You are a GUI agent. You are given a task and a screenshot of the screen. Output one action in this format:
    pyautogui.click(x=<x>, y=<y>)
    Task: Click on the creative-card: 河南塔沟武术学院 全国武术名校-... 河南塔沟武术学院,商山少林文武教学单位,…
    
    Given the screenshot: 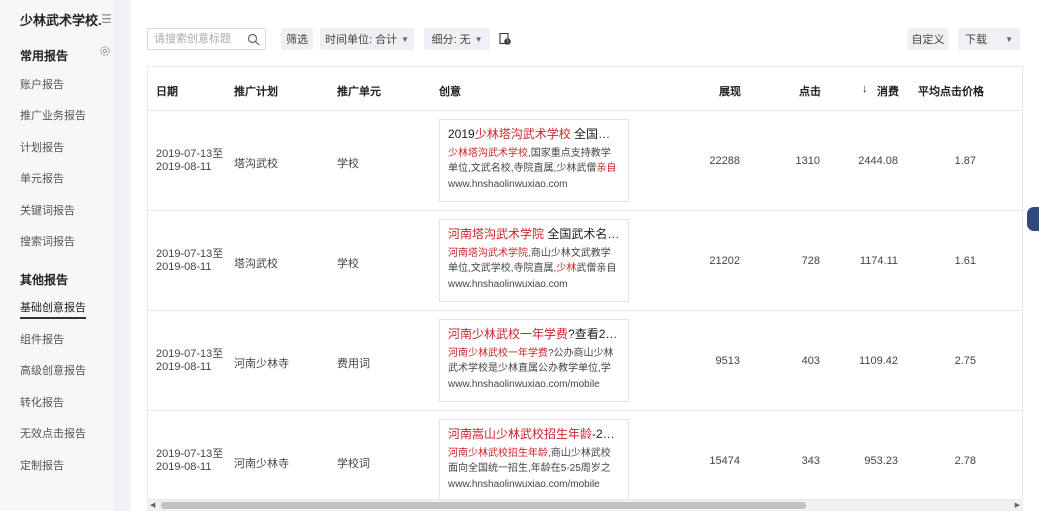 What is the action you would take?
    pyautogui.click(x=534, y=260)
    